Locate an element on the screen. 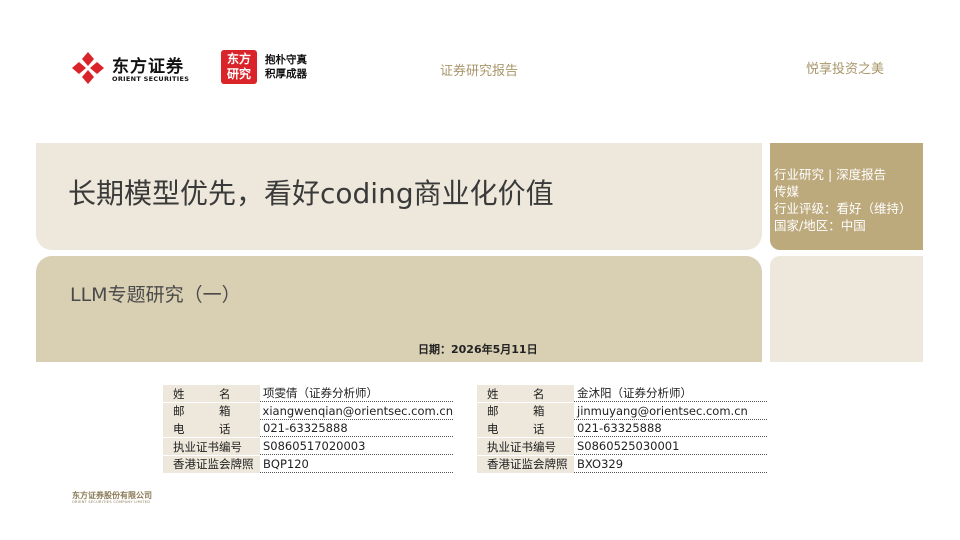 This screenshot has width=960, height=540. analyst-row: 香港证监会牌照 BQP120 is located at coordinates (308, 464).